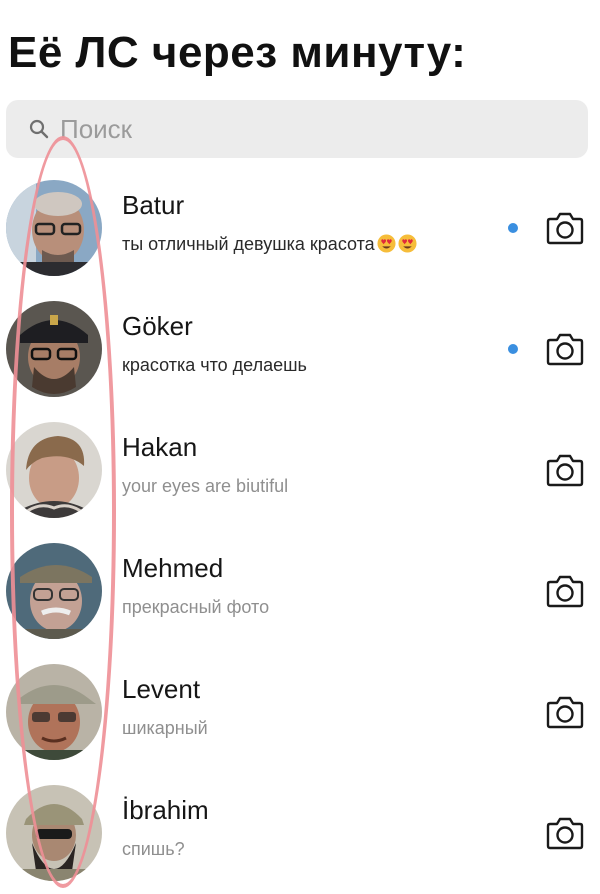 This screenshot has width=600, height=894. I want to click on chat-row-batur: Batur ты отличный девушка красота, so click(300, 228).